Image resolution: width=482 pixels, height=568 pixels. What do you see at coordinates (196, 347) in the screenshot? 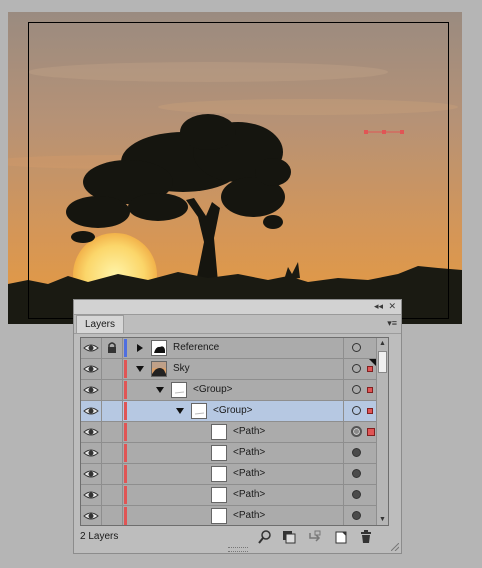
I see `layer-name: Reference` at bounding box center [196, 347].